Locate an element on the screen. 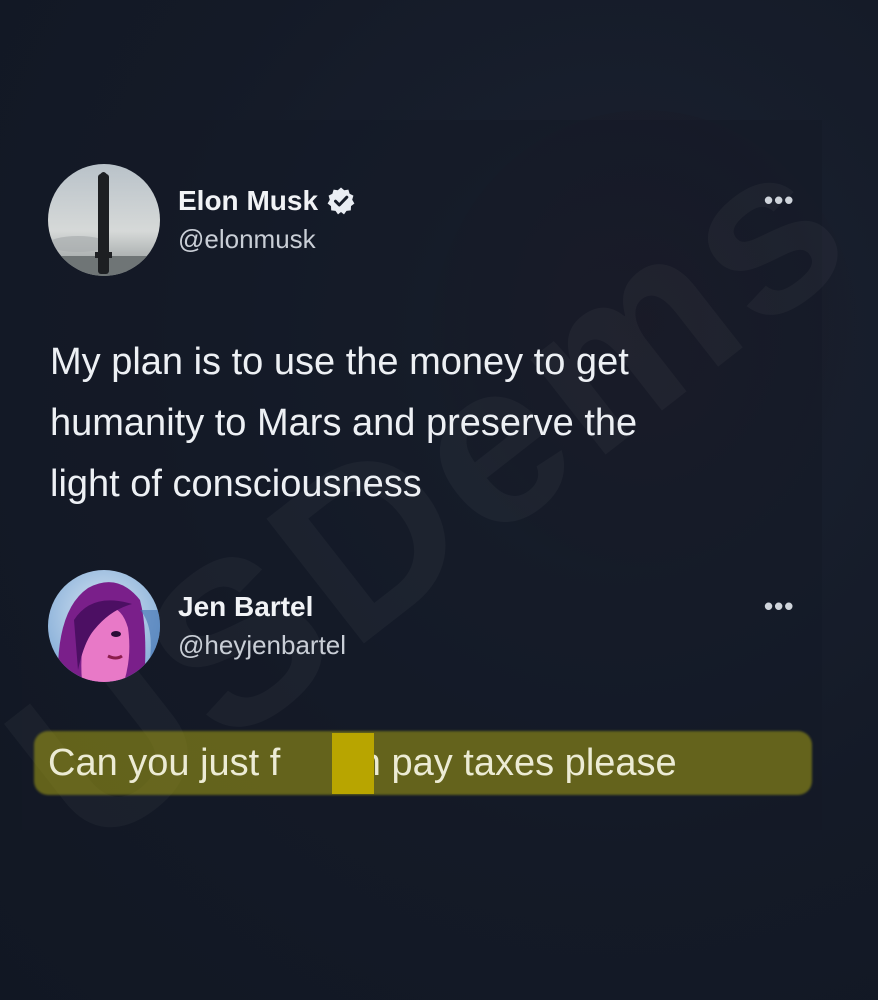  tweet-text-line: humanity to Mars and preserve the is located at coordinates (344, 423).